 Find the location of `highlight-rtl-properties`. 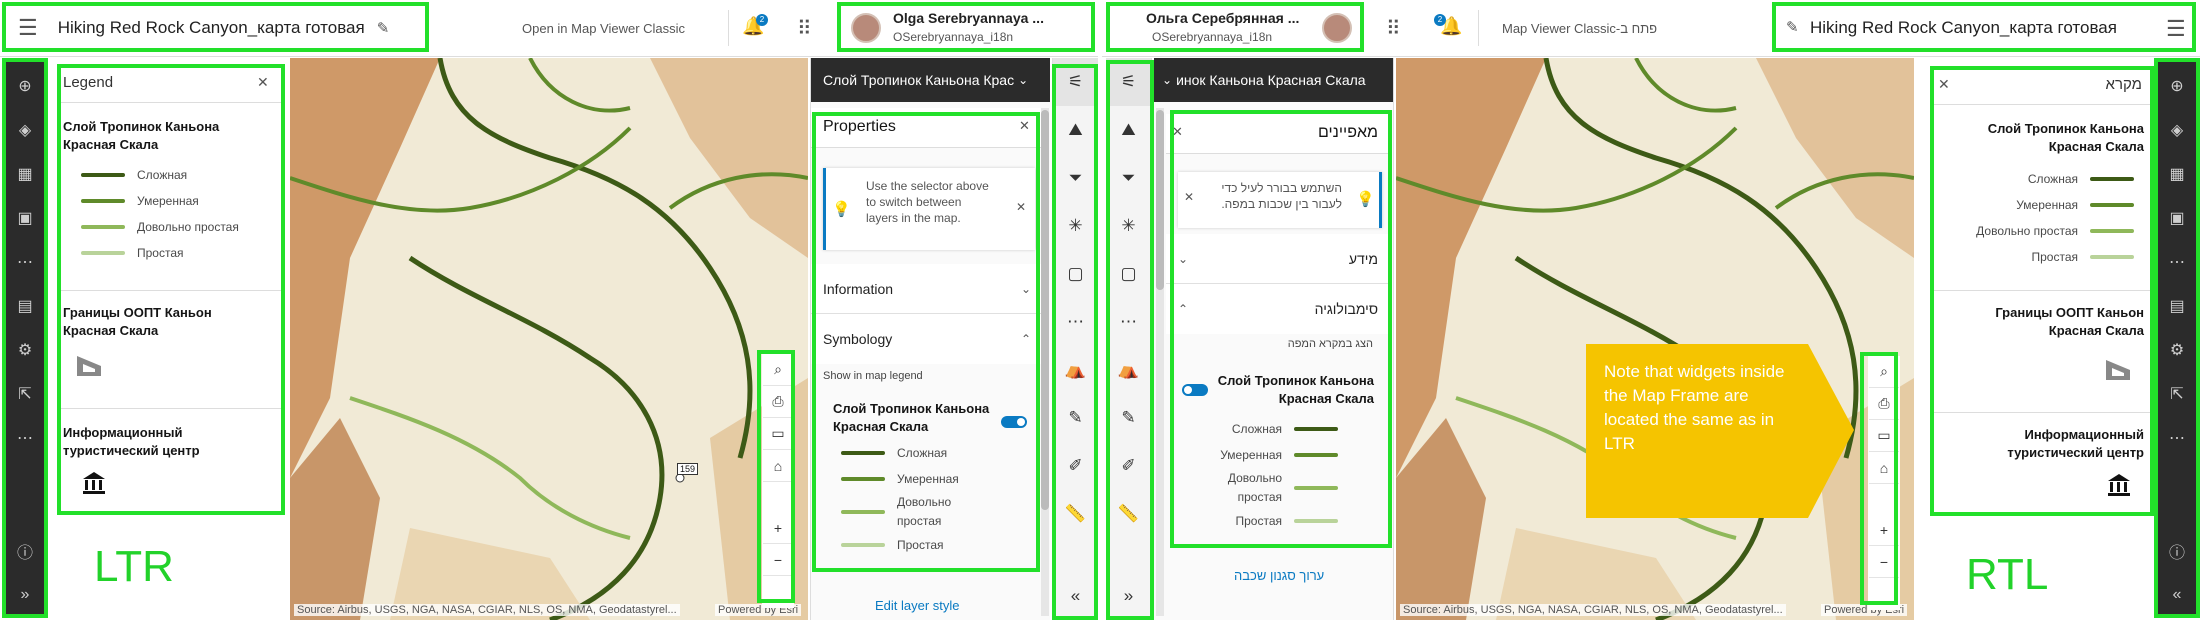

highlight-rtl-properties is located at coordinates (1281, 329).